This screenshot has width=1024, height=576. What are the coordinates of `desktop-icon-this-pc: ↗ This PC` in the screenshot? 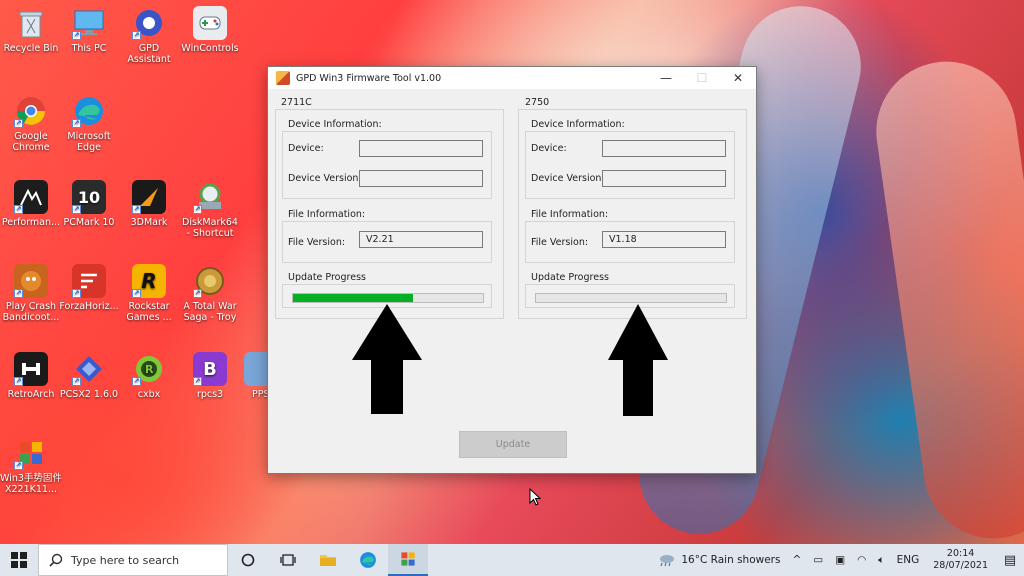 It's located at (89, 30).